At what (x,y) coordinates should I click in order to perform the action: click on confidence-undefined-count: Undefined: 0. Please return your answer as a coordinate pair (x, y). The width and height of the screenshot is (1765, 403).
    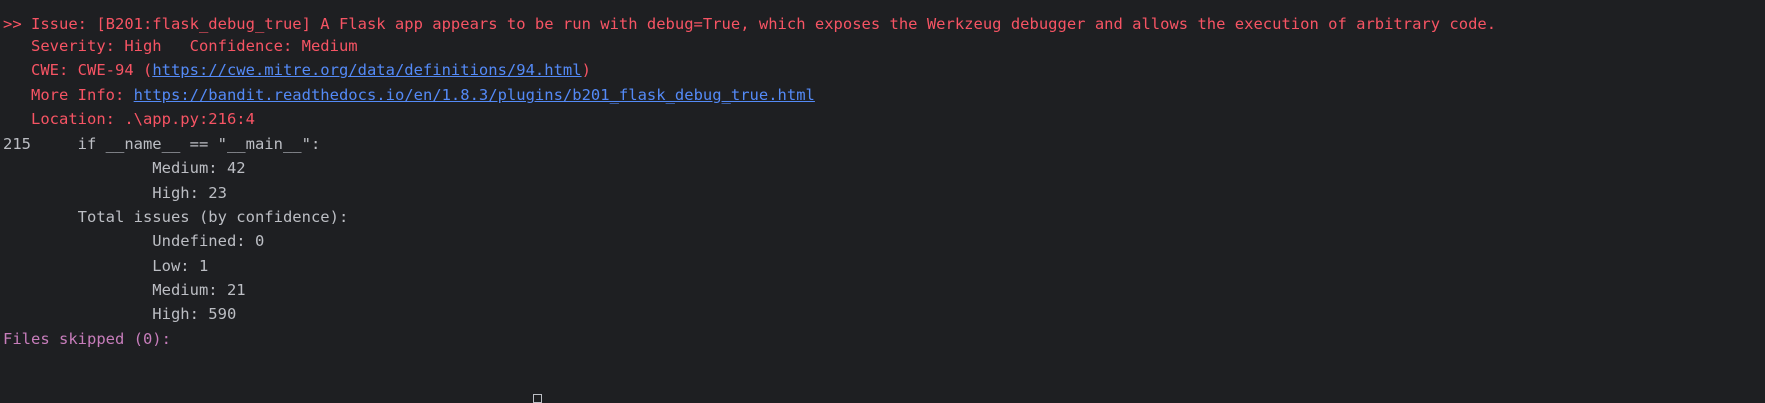
    Looking at the image, I should click on (134, 241).